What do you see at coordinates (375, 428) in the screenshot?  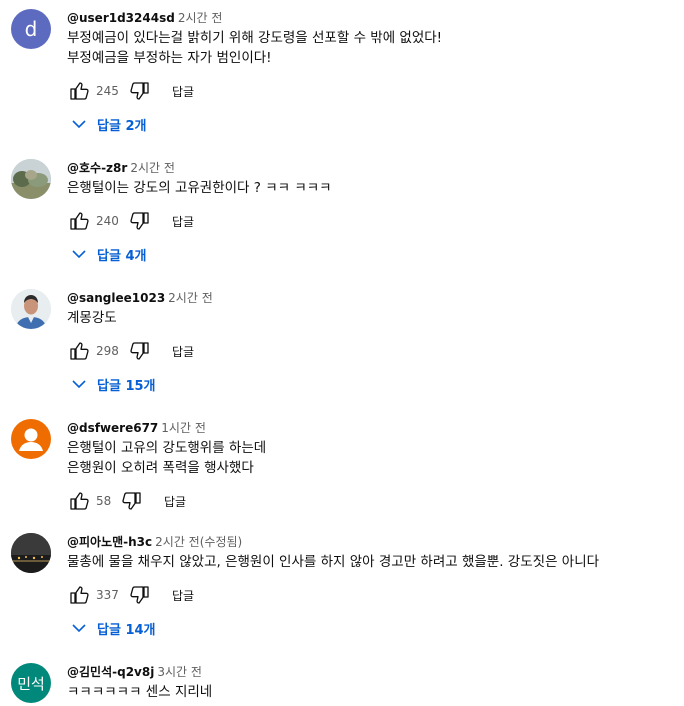 I see `comment-header: @dsfwere677 1시간 전` at bounding box center [375, 428].